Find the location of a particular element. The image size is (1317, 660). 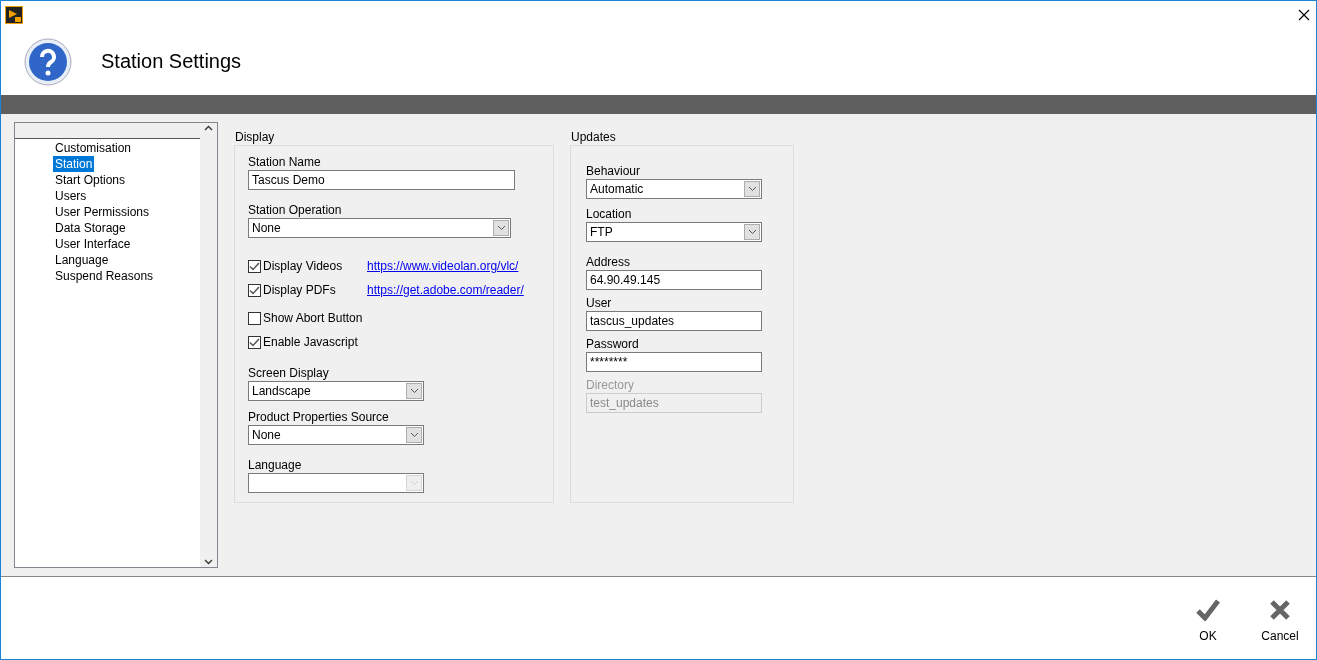

tree-item: Users is located at coordinates (71, 196).